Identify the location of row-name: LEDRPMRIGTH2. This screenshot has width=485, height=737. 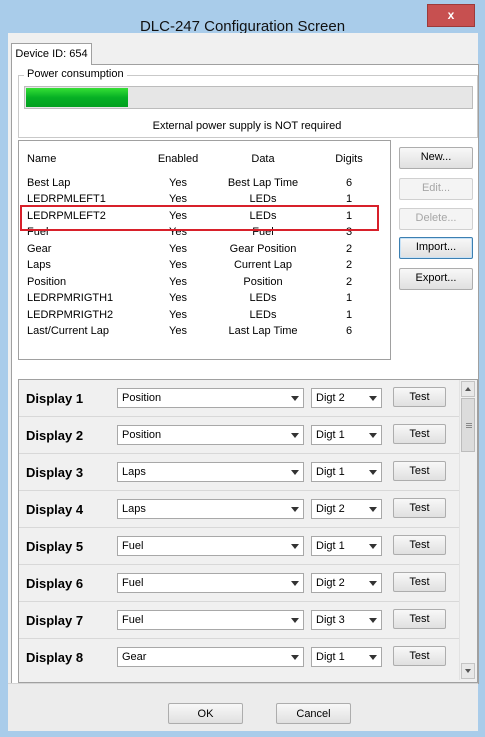
(70, 315).